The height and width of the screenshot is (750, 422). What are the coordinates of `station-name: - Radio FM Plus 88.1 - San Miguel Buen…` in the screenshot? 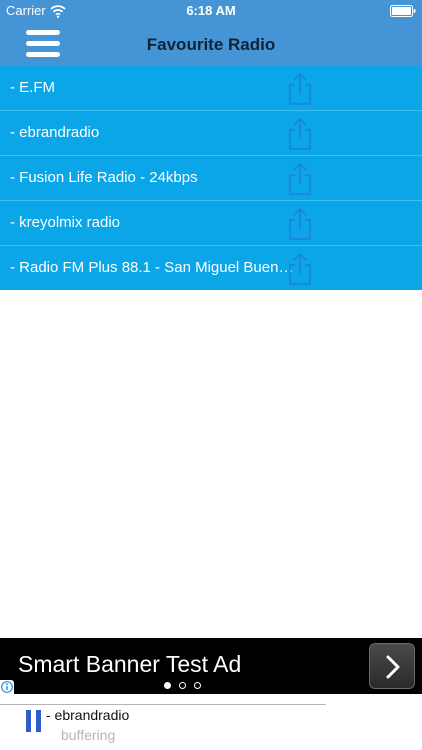 It's located at (152, 267).